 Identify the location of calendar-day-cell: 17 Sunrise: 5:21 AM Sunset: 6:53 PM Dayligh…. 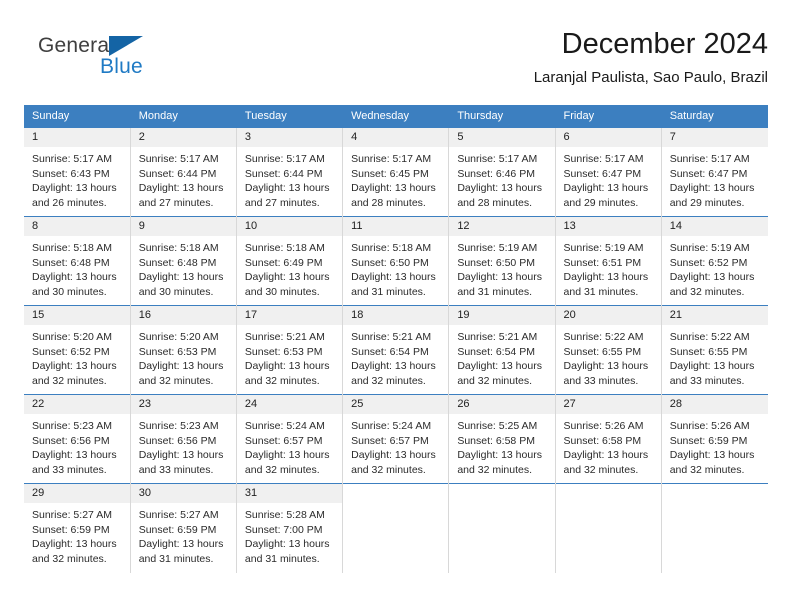
(290, 350).